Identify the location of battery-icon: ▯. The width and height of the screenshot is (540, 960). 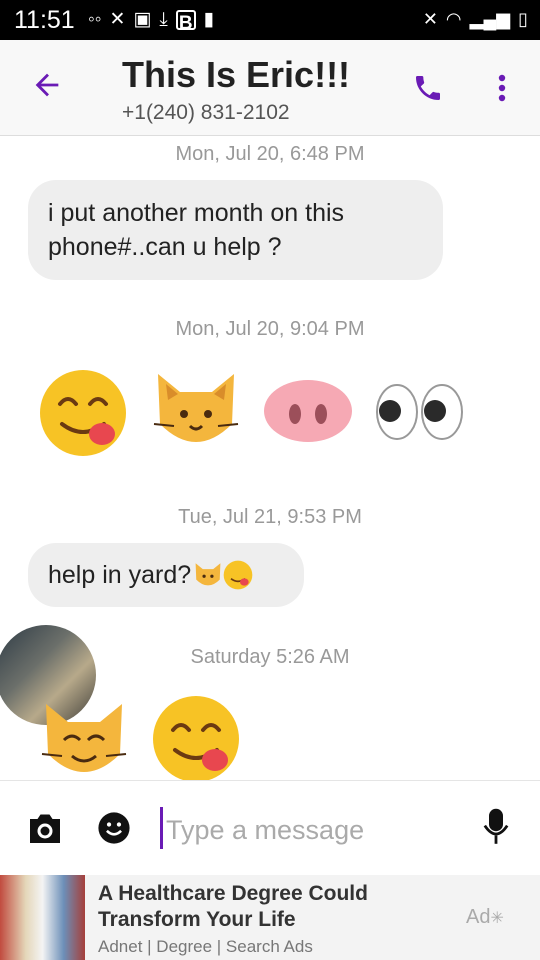
(523, 19).